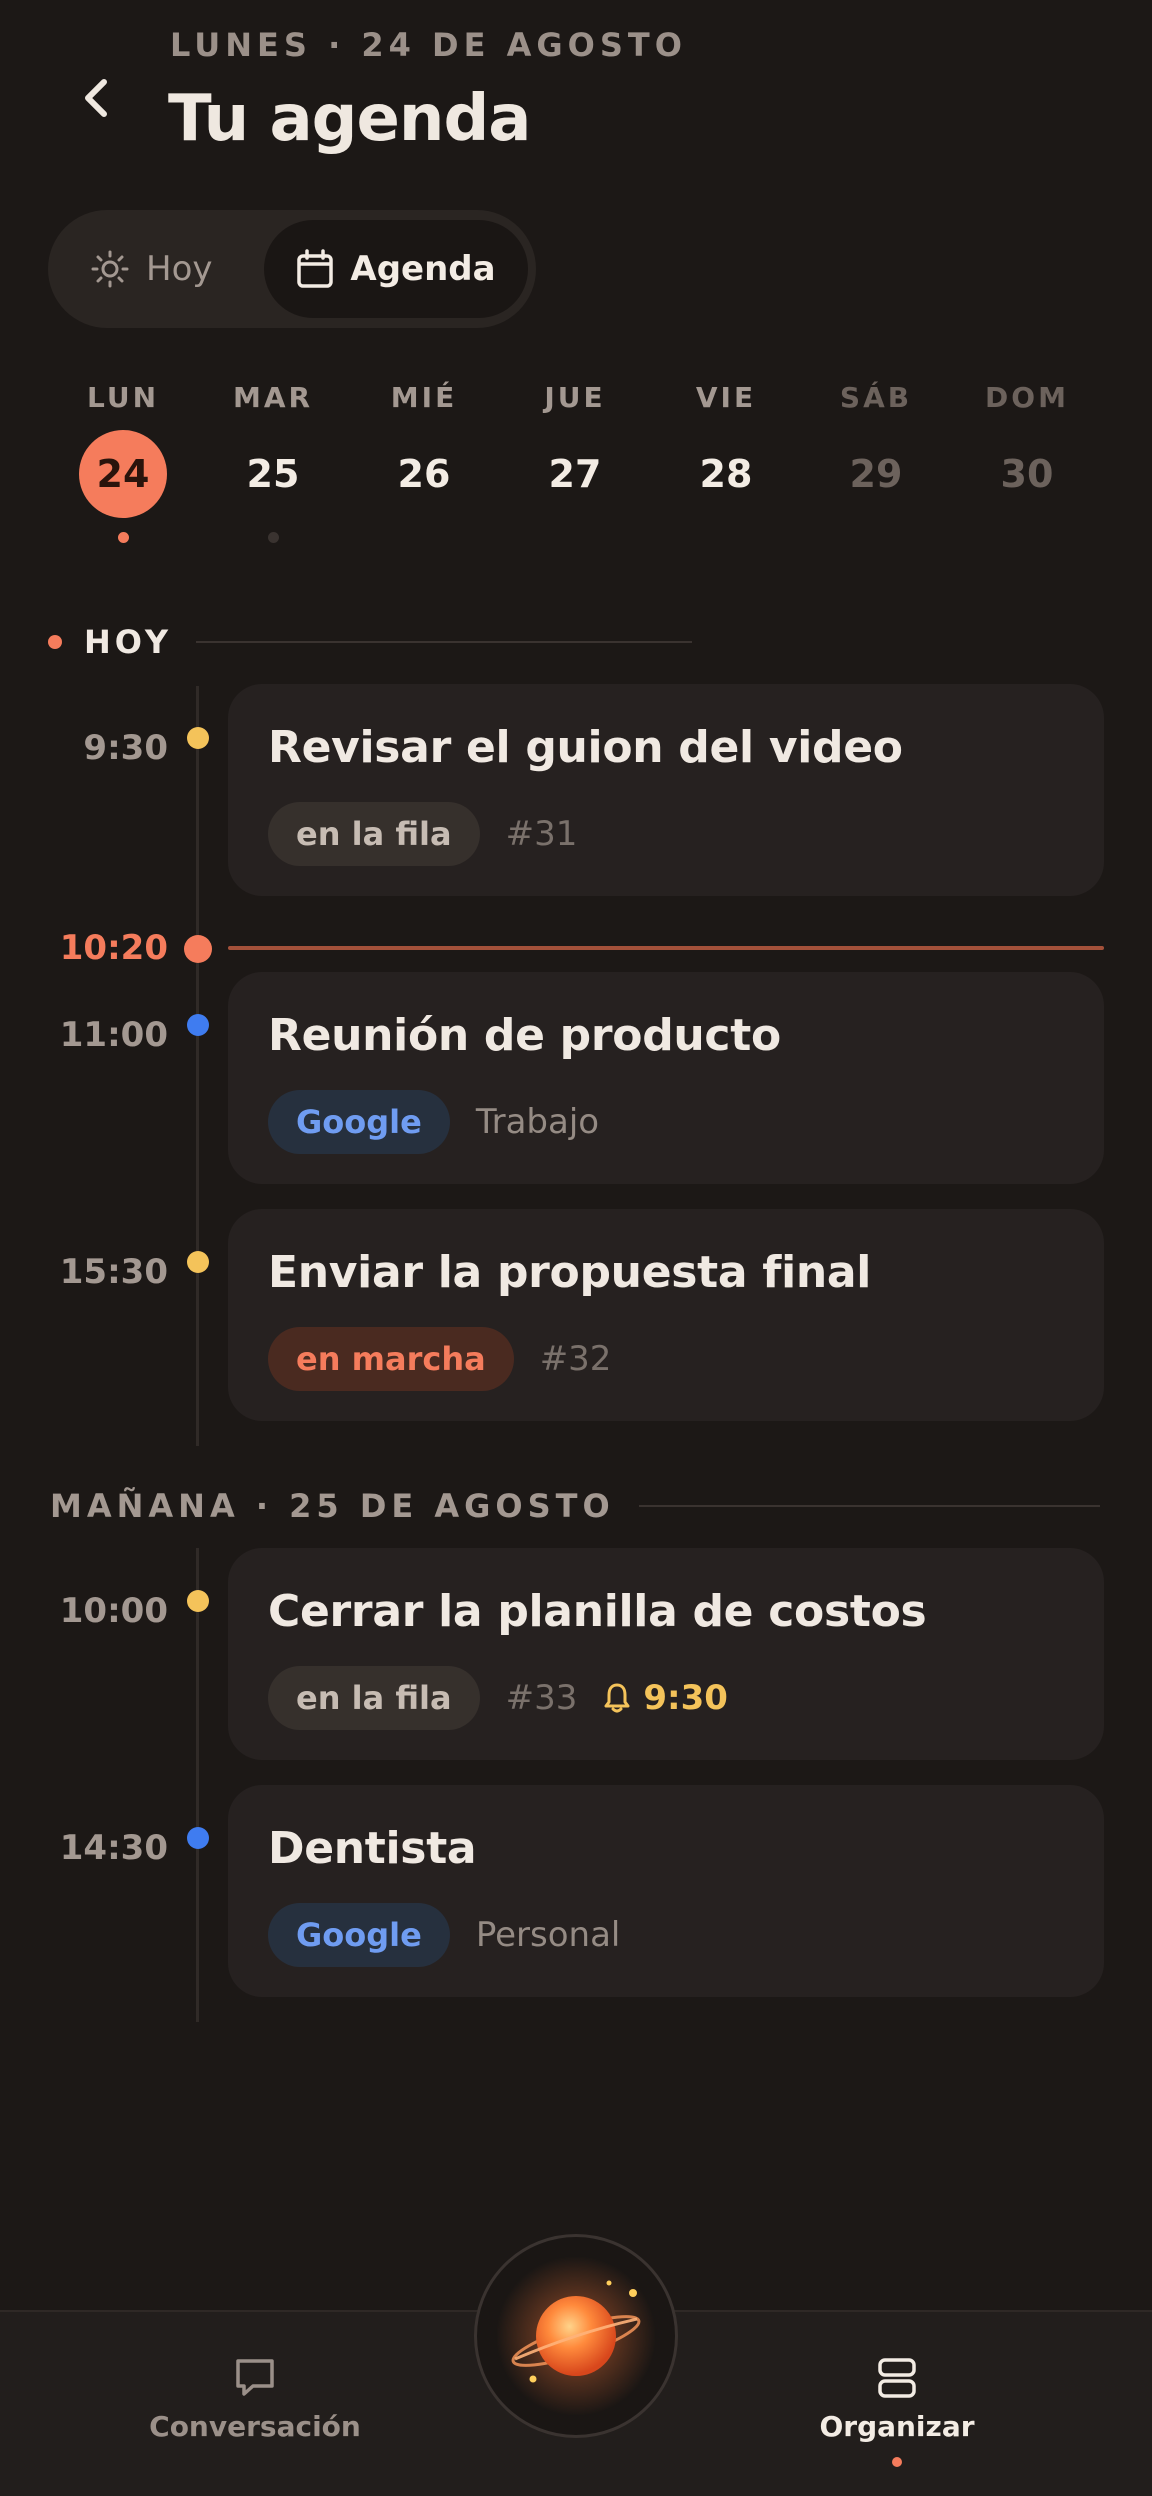  Describe the element at coordinates (541, 834) in the screenshot. I see `task-number: #31` at that location.